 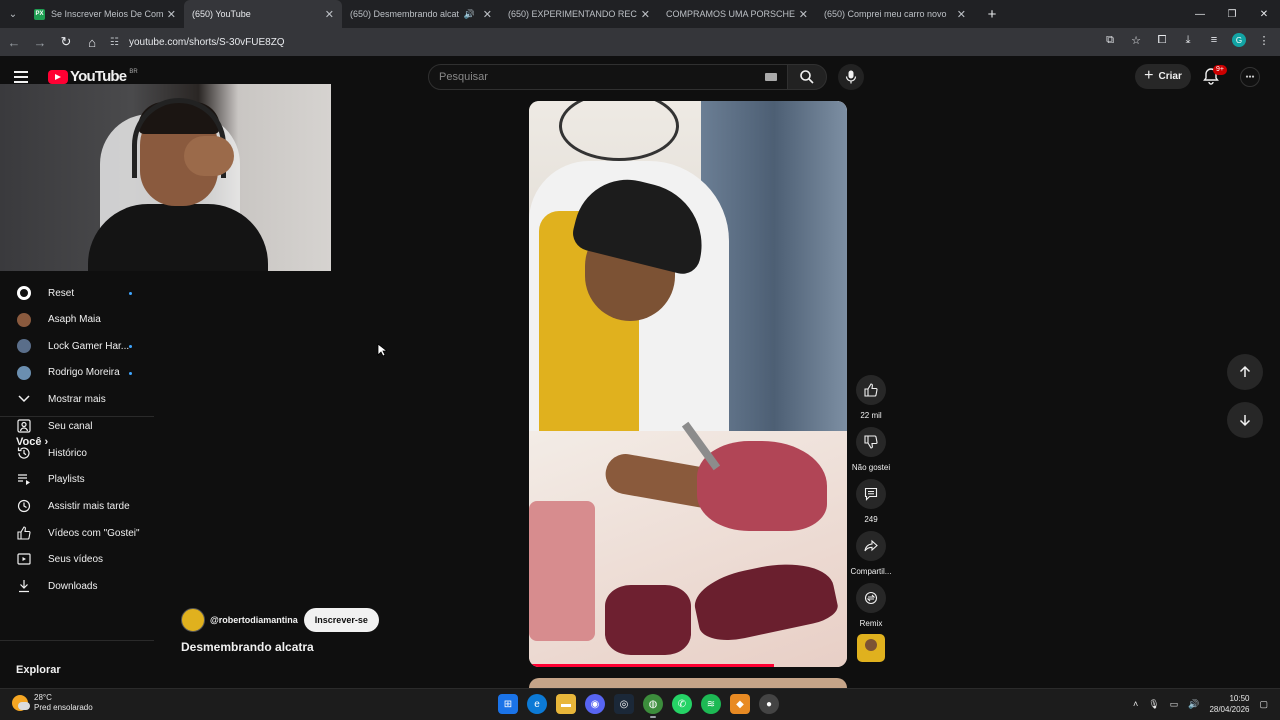 What do you see at coordinates (1214, 40) in the screenshot?
I see `media-control-icon: ≡` at bounding box center [1214, 40].